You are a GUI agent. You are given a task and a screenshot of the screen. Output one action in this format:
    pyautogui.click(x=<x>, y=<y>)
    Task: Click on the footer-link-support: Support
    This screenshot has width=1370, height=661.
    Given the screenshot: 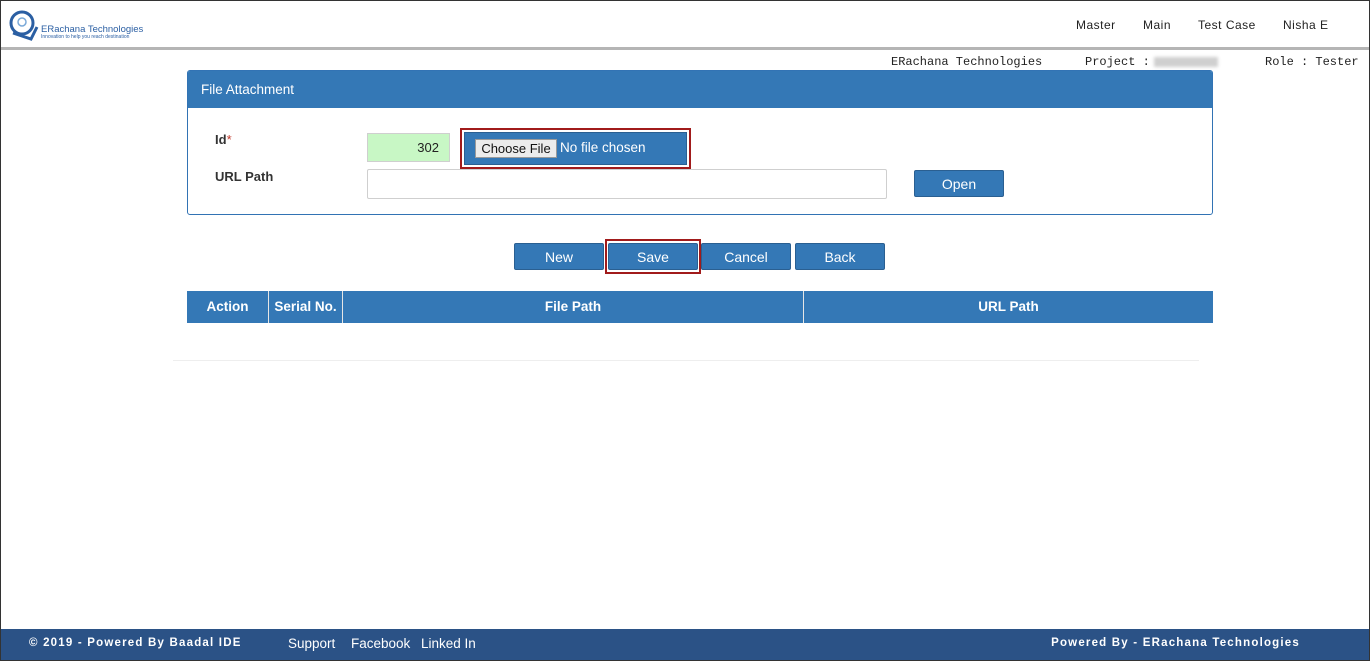 What is the action you would take?
    pyautogui.click(x=311, y=643)
    